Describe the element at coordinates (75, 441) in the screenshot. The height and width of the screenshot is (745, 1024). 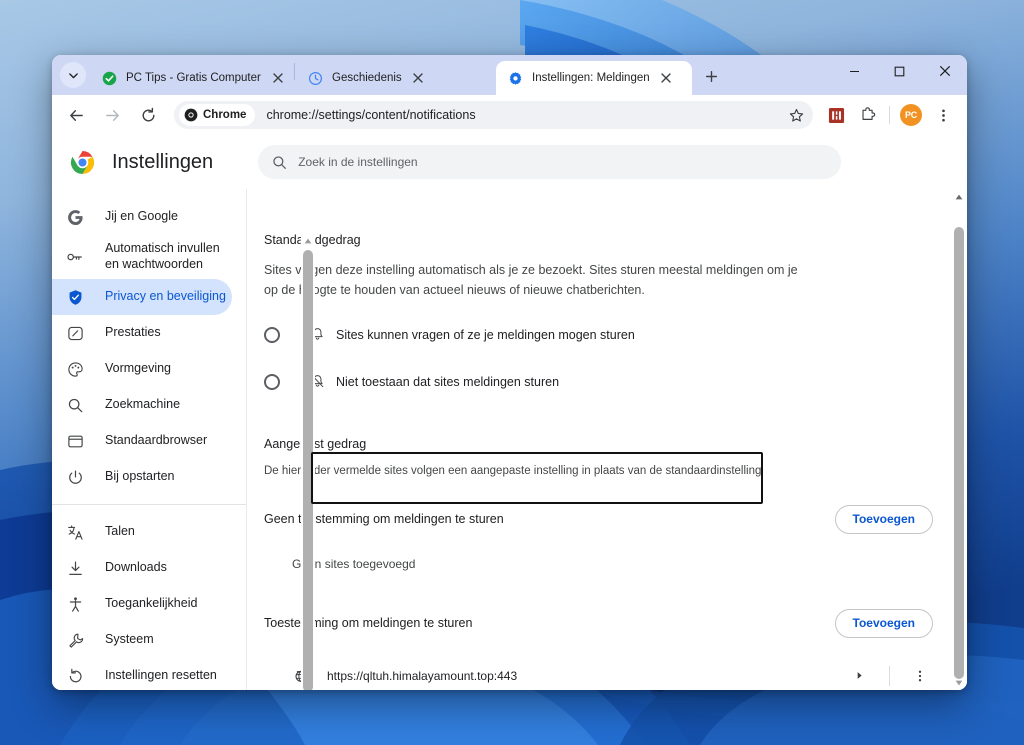
I see `window-icon` at that location.